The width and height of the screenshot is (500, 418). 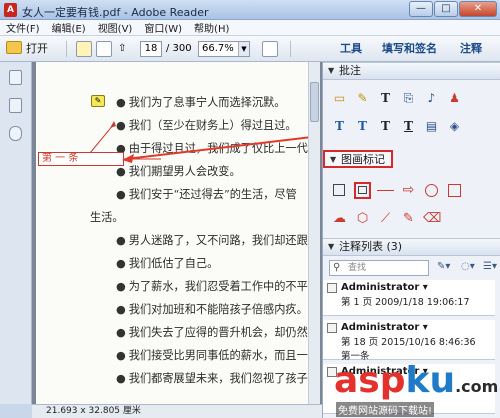 I want to click on fill-sign-tab: 填写和签名, so click(x=409, y=49).